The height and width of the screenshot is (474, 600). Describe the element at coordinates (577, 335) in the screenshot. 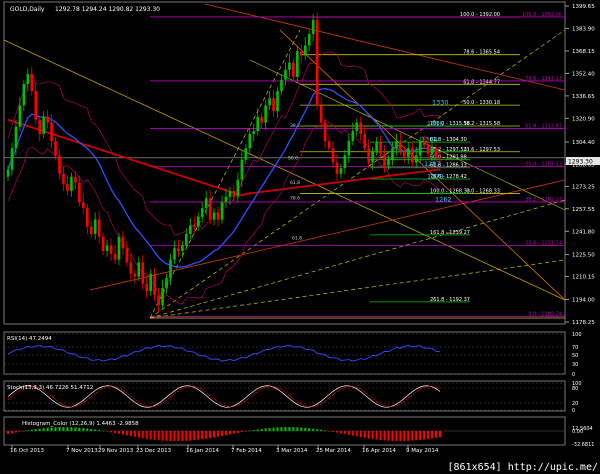

I see `rsi-tick-label: 100` at that location.